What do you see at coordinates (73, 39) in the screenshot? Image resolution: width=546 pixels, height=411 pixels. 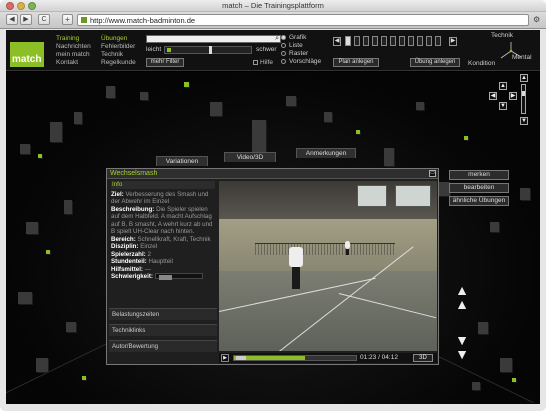 I see `nav-item-training: Training` at bounding box center [73, 39].